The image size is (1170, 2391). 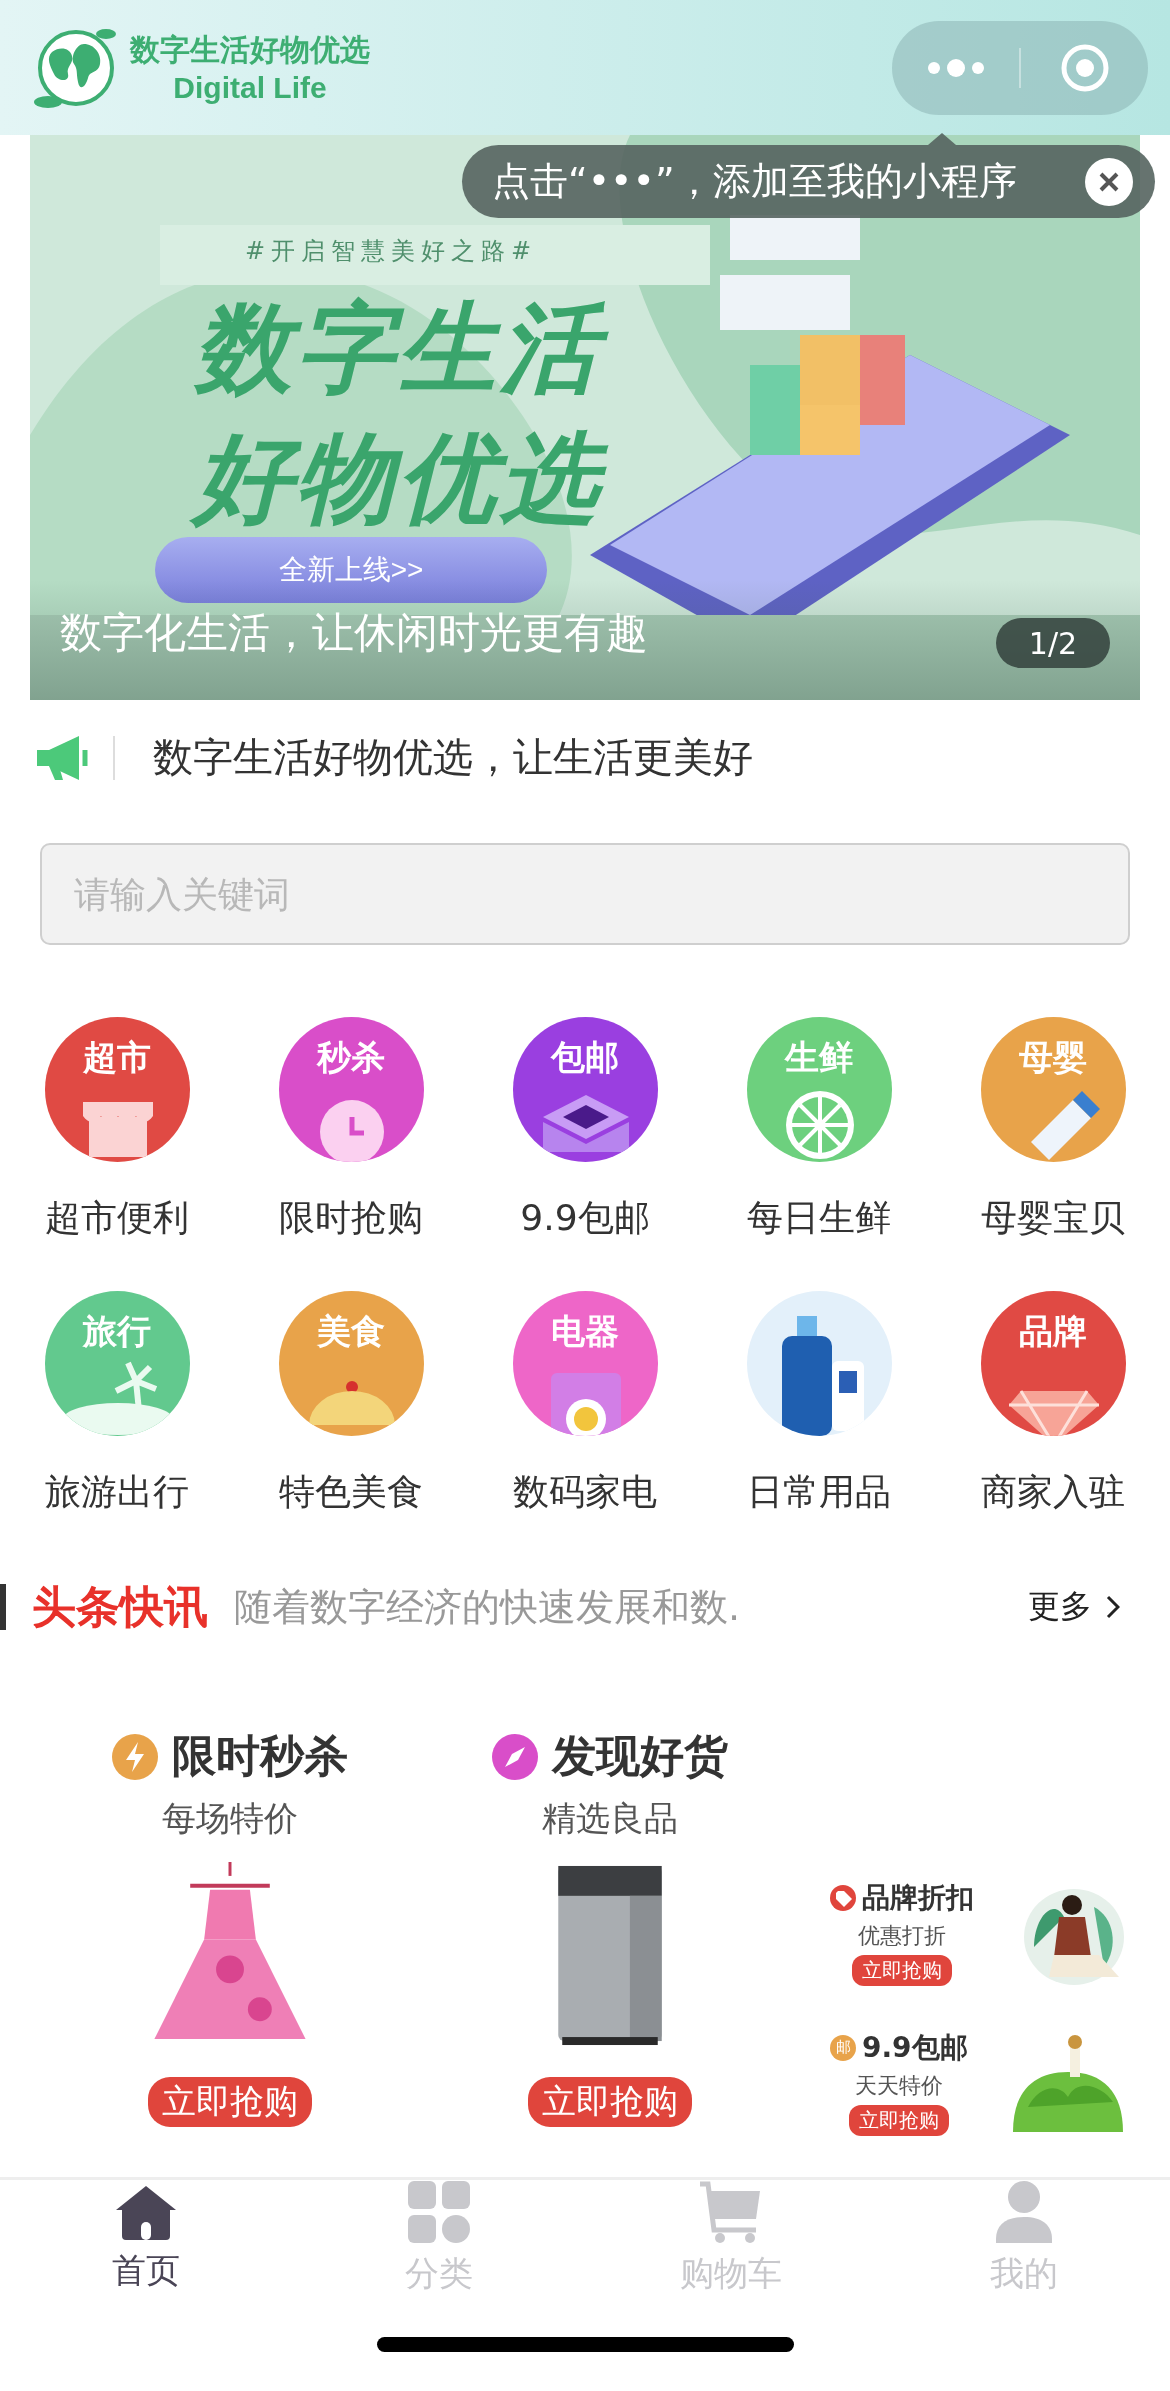 I want to click on category-badge-text: 生鲜, so click(x=818, y=1057).